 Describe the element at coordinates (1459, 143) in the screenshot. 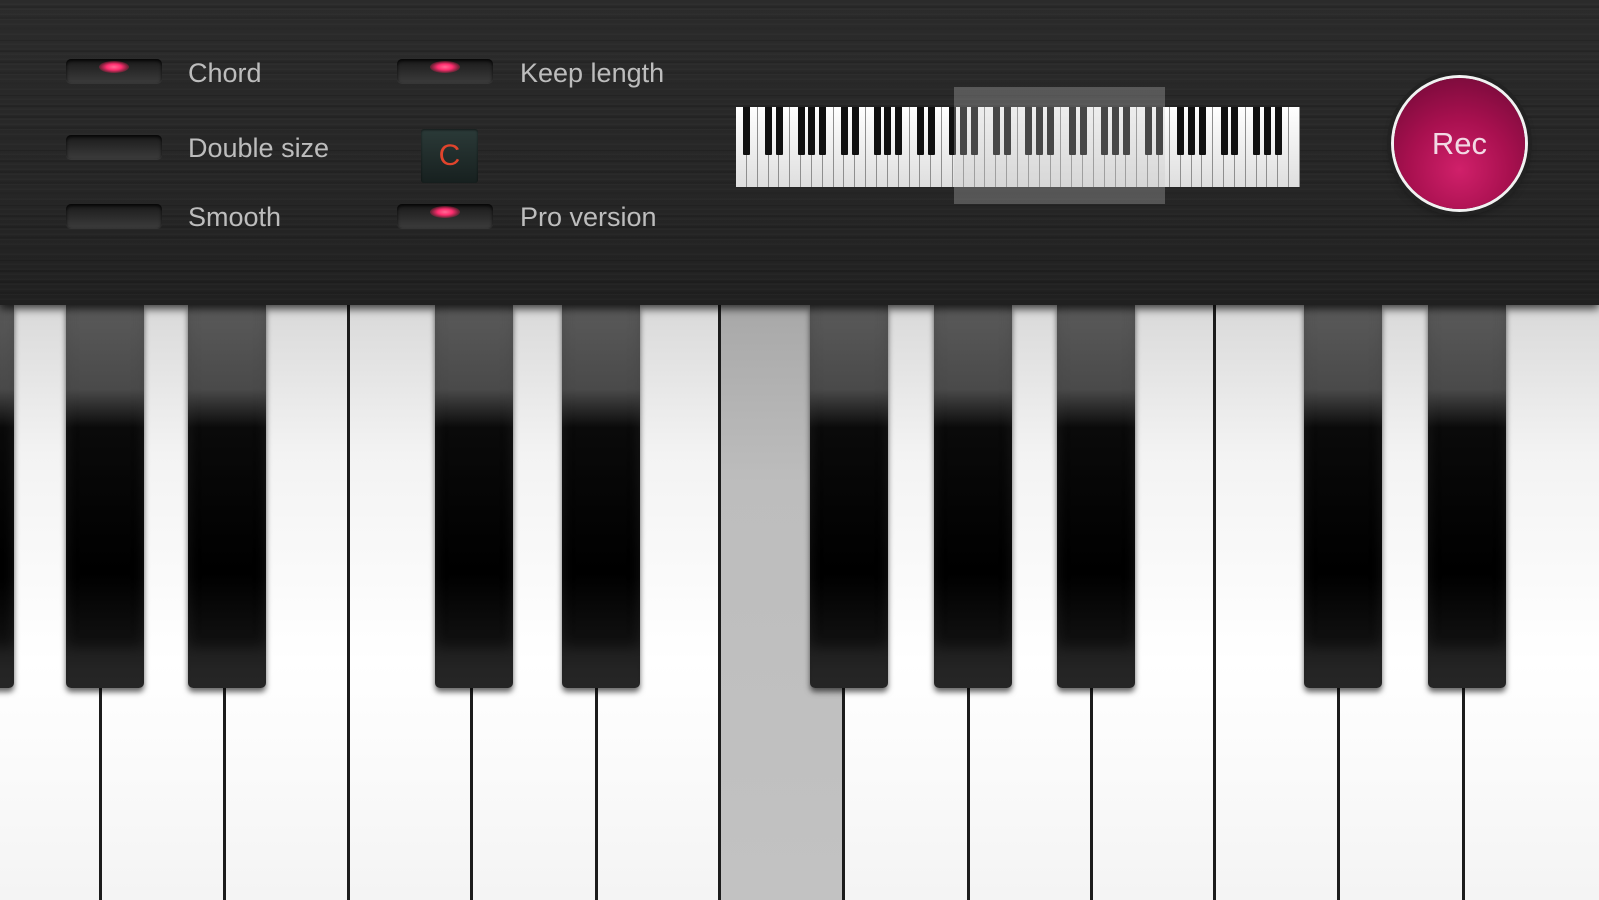

I see `record-button: Rec` at that location.